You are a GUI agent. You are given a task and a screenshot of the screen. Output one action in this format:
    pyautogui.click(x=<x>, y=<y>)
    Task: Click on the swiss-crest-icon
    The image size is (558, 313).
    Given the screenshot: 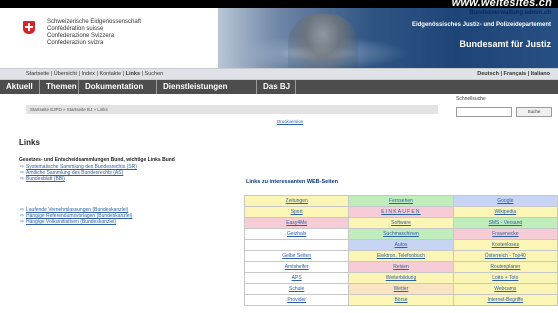 What is the action you would take?
    pyautogui.click(x=29, y=27)
    